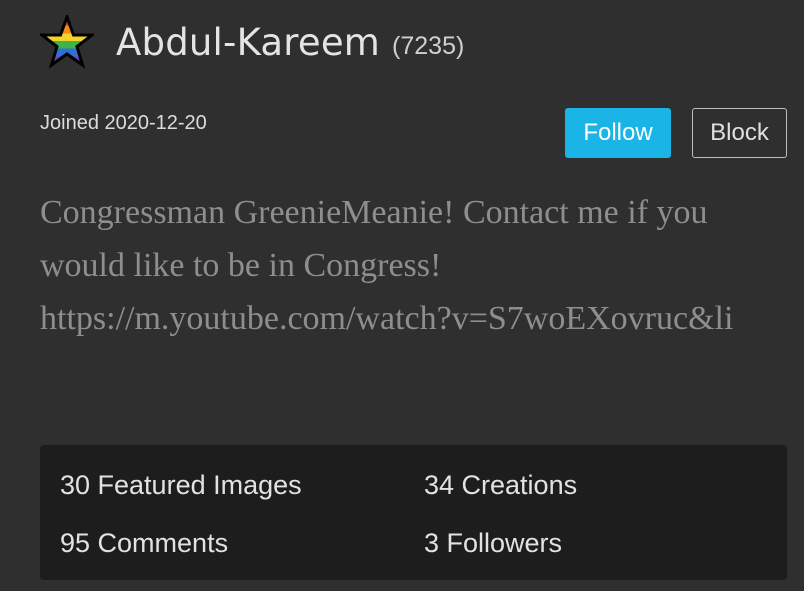  Describe the element at coordinates (144, 543) in the screenshot. I see `stat-comments: 95 Comments` at that location.